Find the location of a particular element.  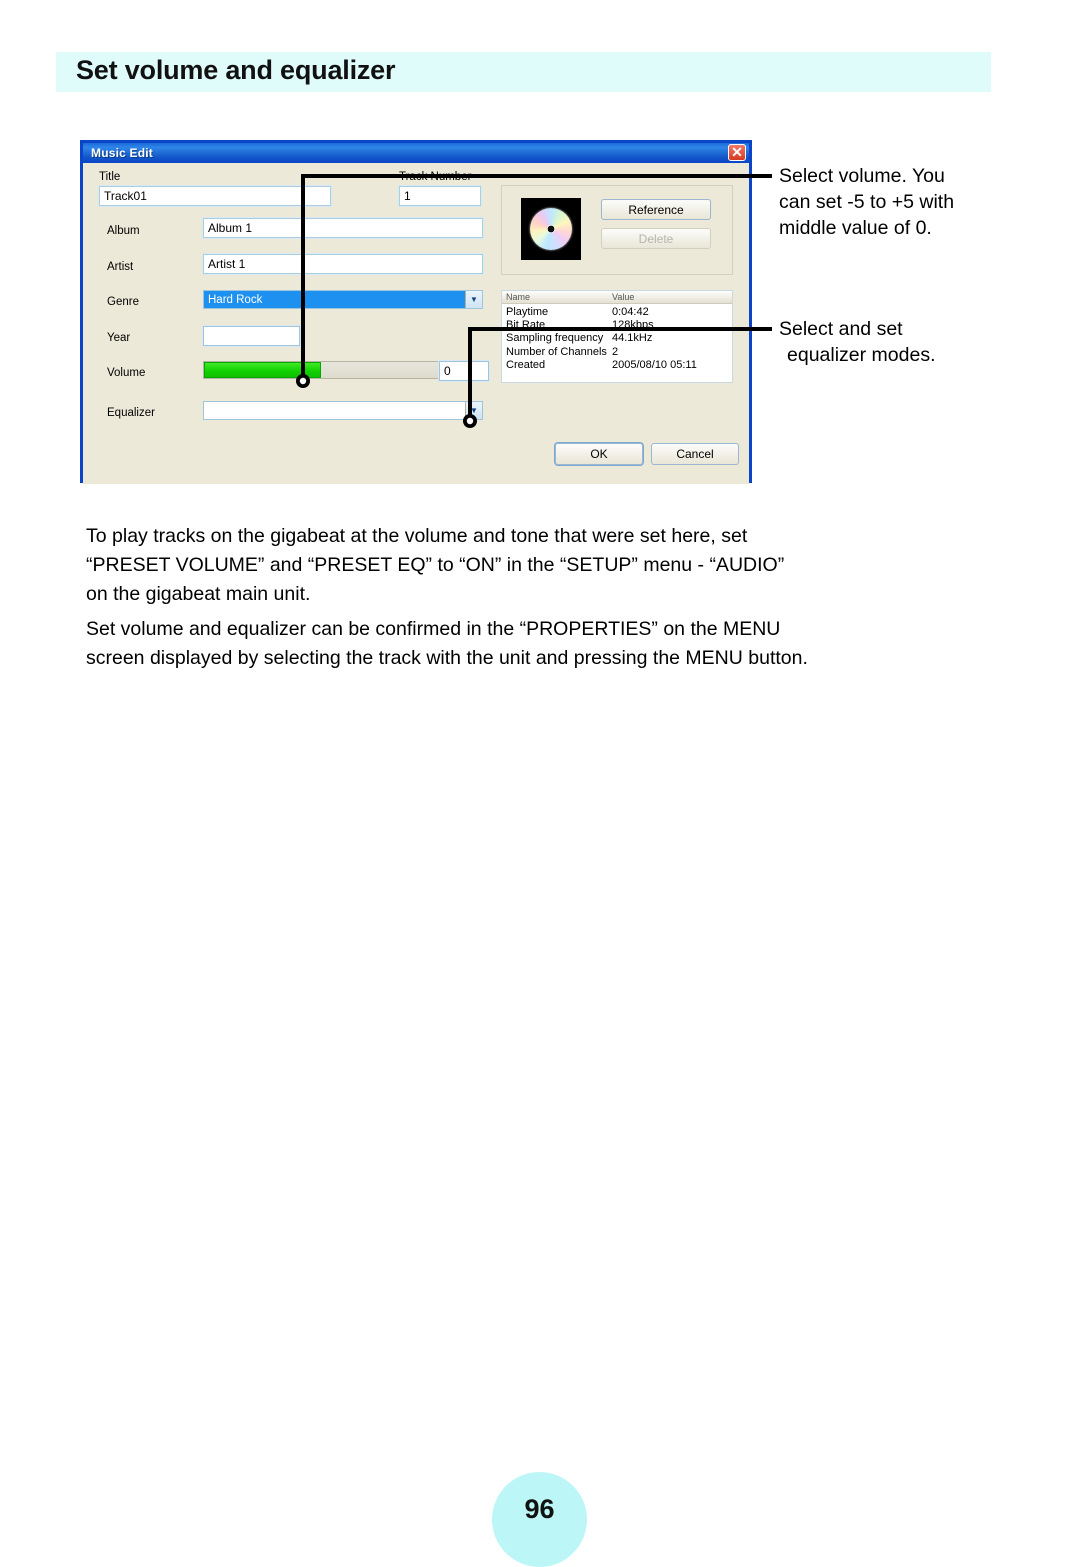

title-label: Title is located at coordinates (110, 177).